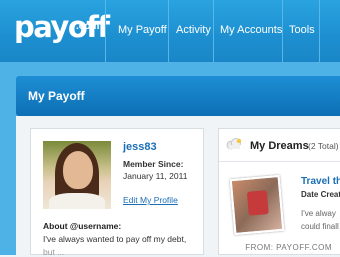 The image size is (340, 257). What do you see at coordinates (251, 30) in the screenshot?
I see `nav-item-my-accounts: My Accounts` at bounding box center [251, 30].